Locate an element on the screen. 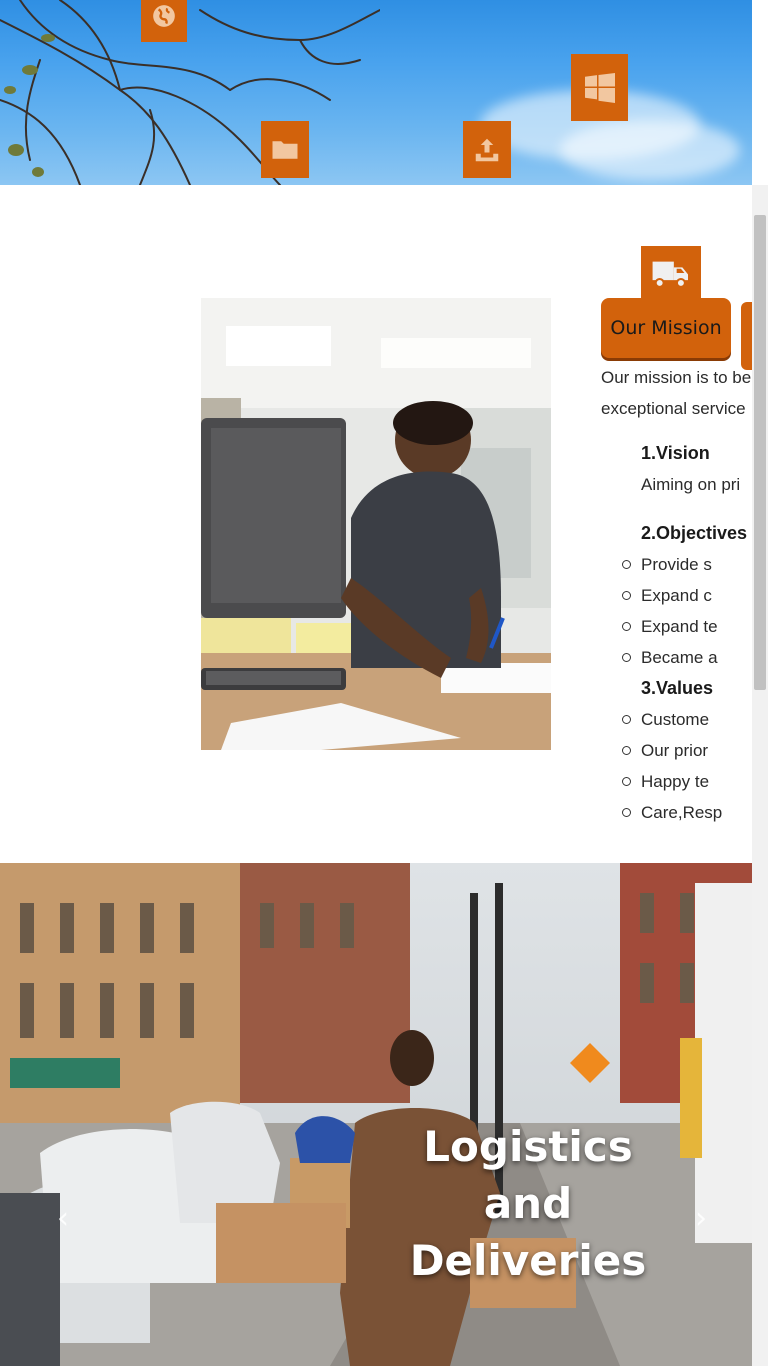 The width and height of the screenshot is (768, 1366). vision-heading: 1.Vision is located at coordinates (675, 453).